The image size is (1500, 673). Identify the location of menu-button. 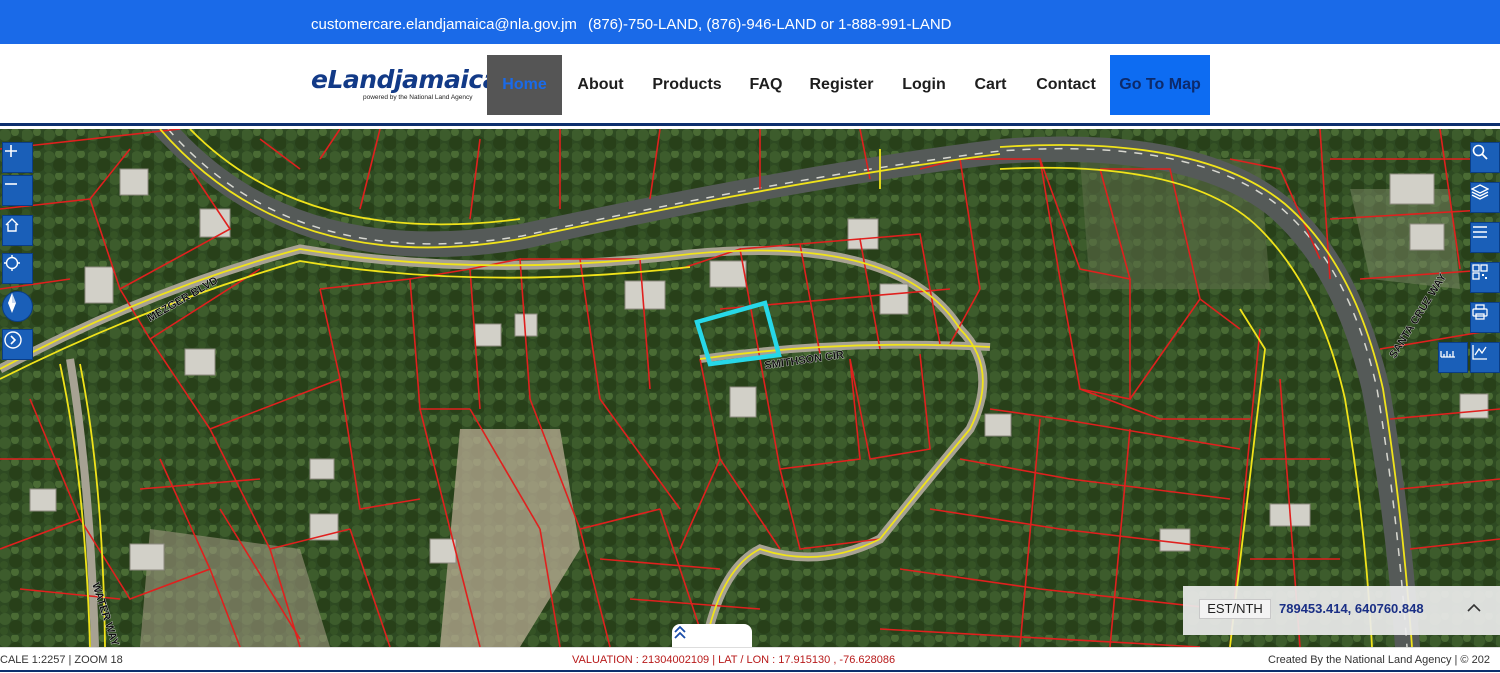
(1485, 237).